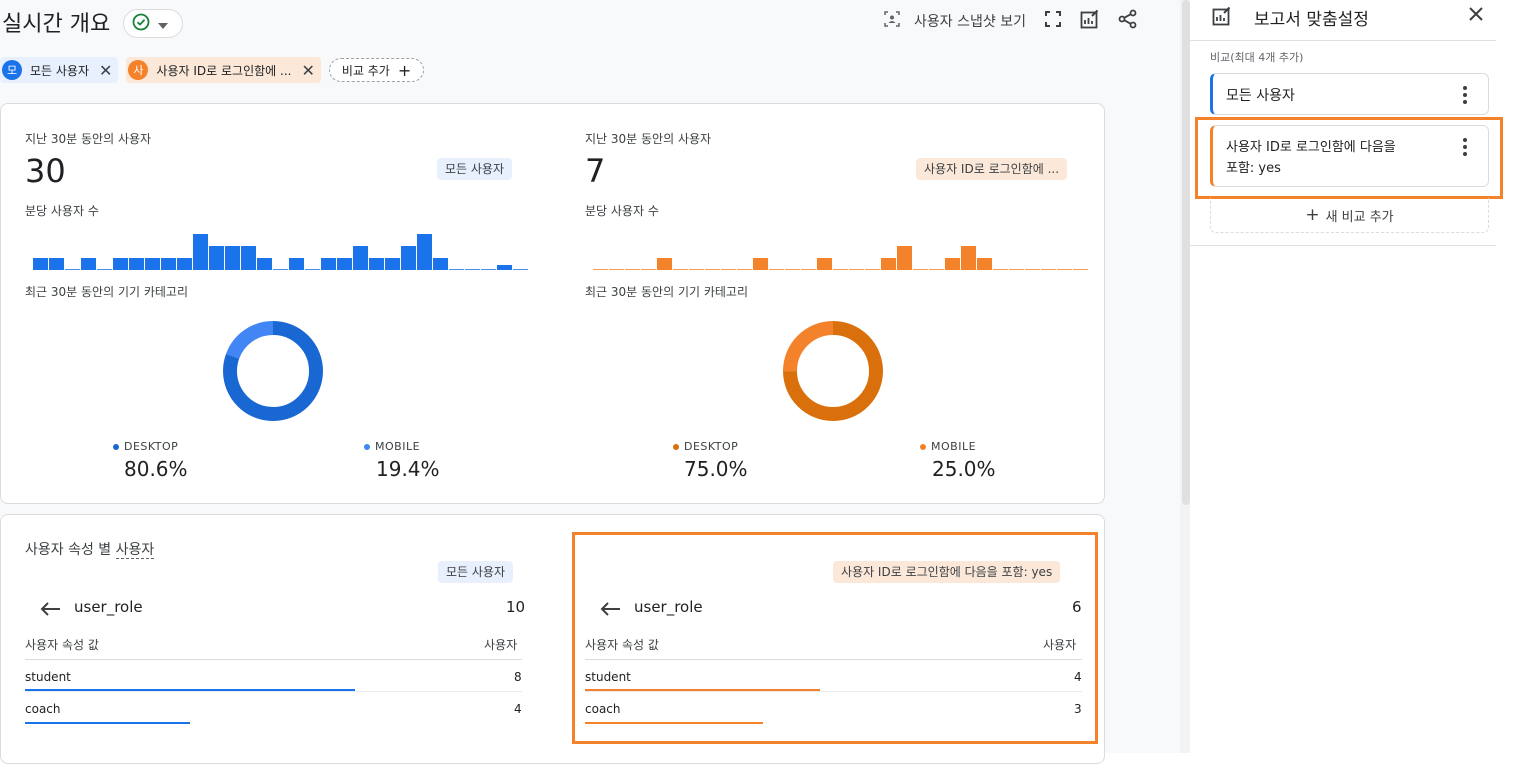  What do you see at coordinates (138, 70) in the screenshot?
I see `chip-avatar: 사` at bounding box center [138, 70].